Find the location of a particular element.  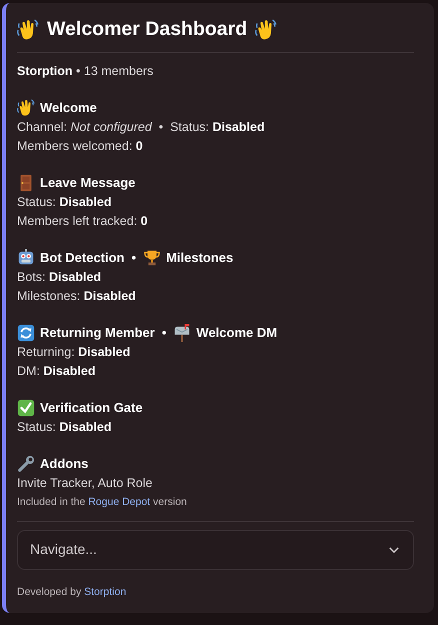

section-heading: Bot Detection is located at coordinates (82, 258).